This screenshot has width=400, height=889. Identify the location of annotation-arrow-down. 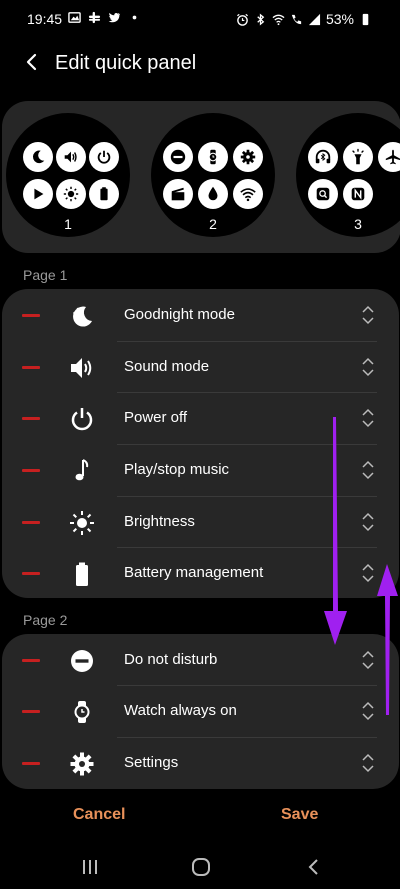
(335, 531).